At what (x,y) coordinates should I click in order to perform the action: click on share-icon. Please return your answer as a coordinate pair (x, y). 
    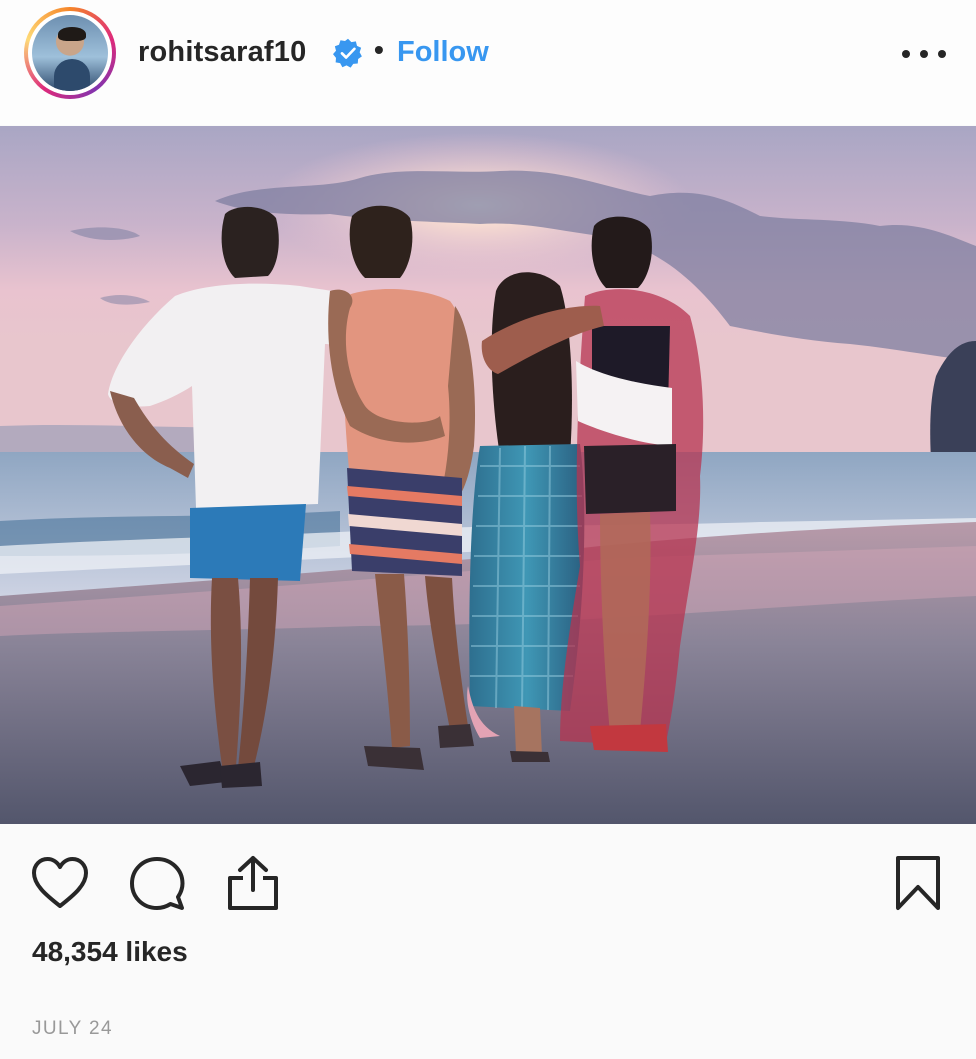
    Looking at the image, I should click on (253, 883).